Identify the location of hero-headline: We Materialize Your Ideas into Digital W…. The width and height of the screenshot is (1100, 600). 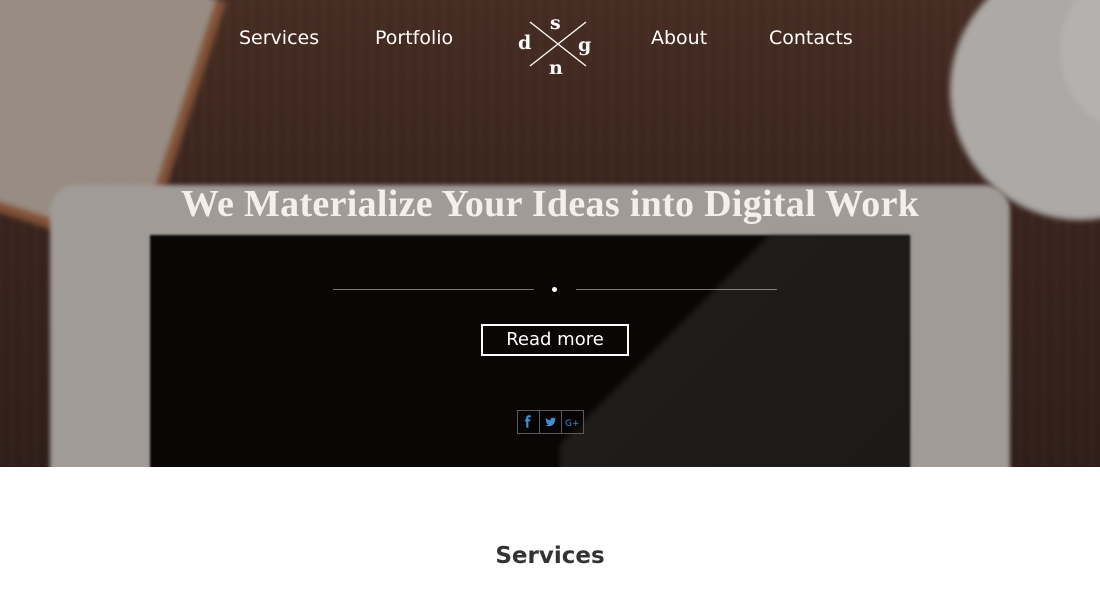
(550, 204).